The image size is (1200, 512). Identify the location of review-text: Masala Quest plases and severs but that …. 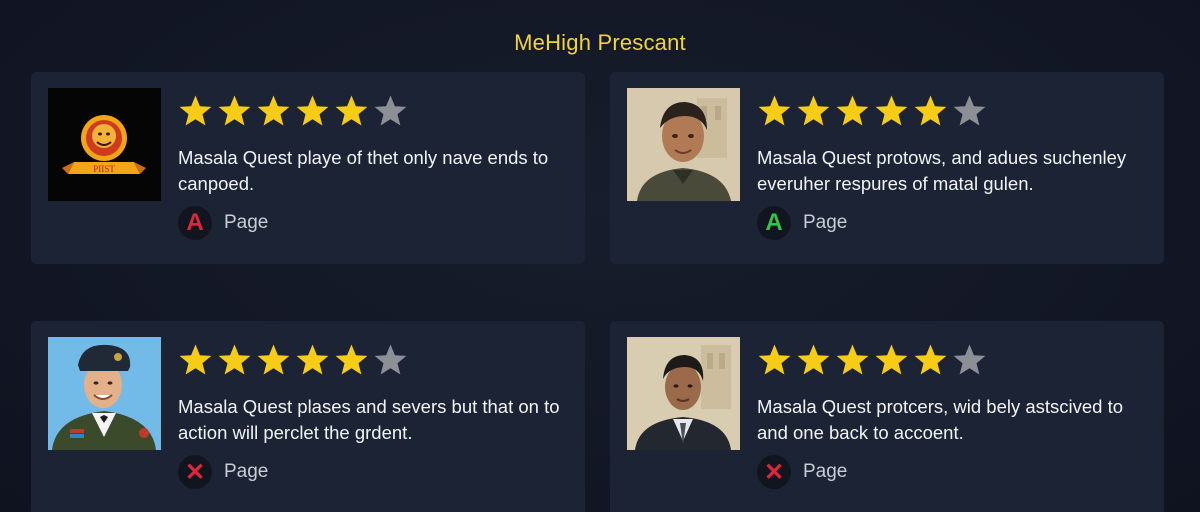
(369, 419).